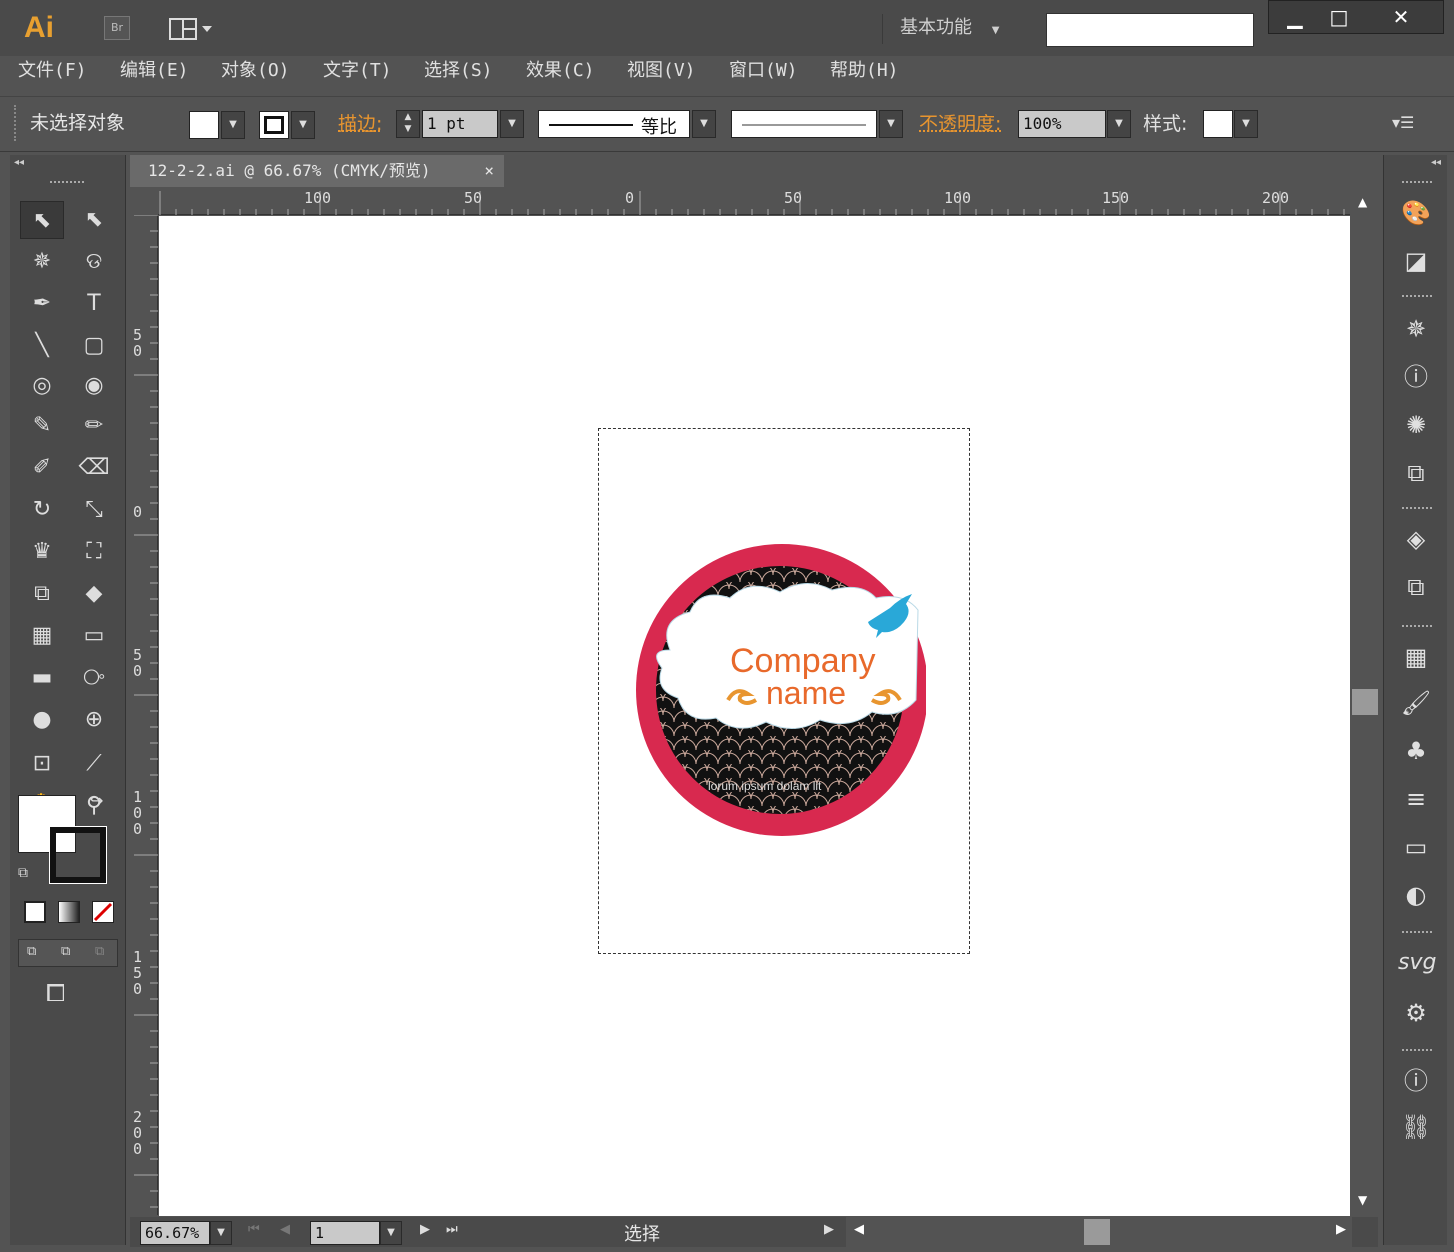 This screenshot has height=1252, width=1454. What do you see at coordinates (94, 764) in the screenshot?
I see `slice-tool-icon: ⟋` at bounding box center [94, 764].